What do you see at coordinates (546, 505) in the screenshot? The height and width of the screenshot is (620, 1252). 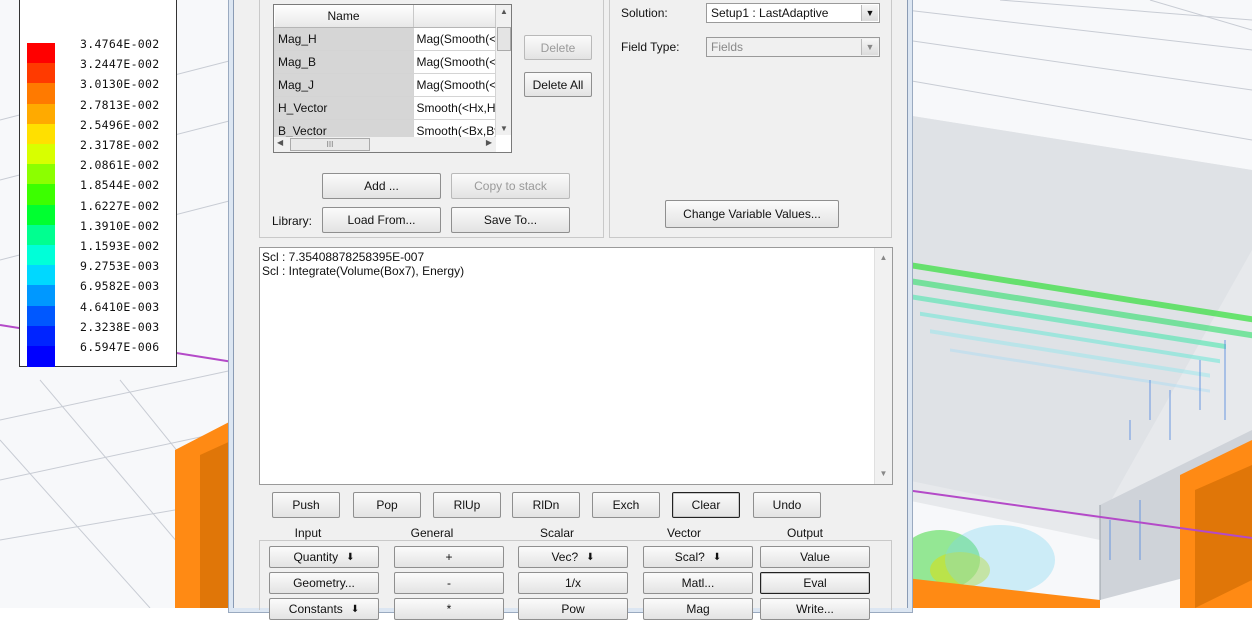 I see `roll-down-button: RlDn` at bounding box center [546, 505].